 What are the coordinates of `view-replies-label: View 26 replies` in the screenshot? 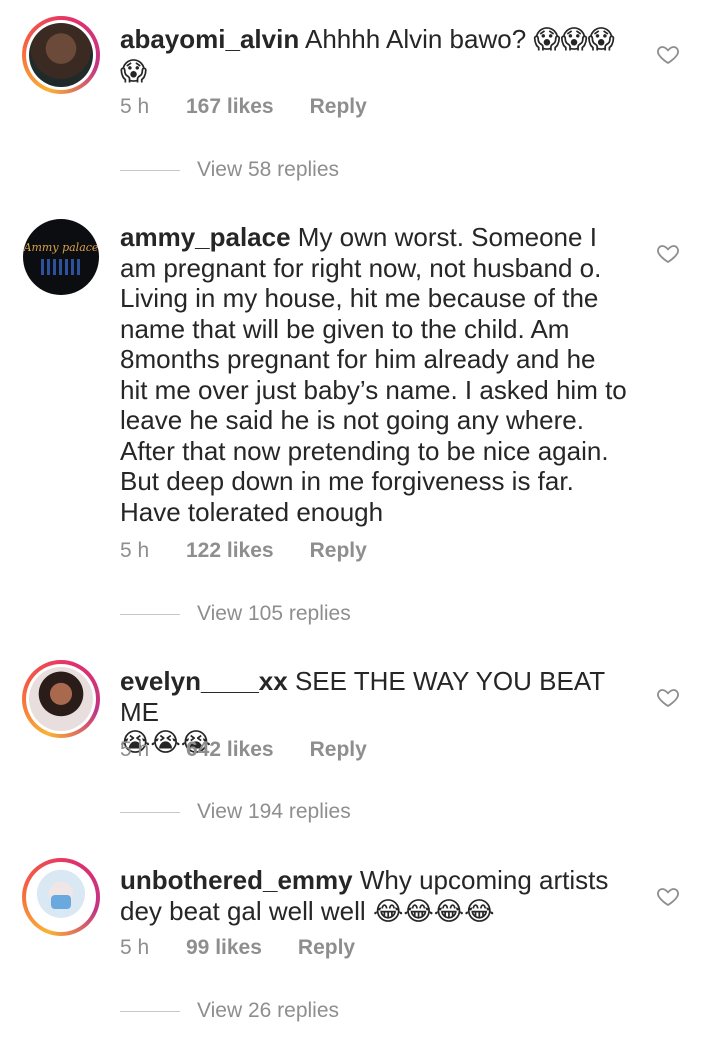 It's located at (268, 1010).